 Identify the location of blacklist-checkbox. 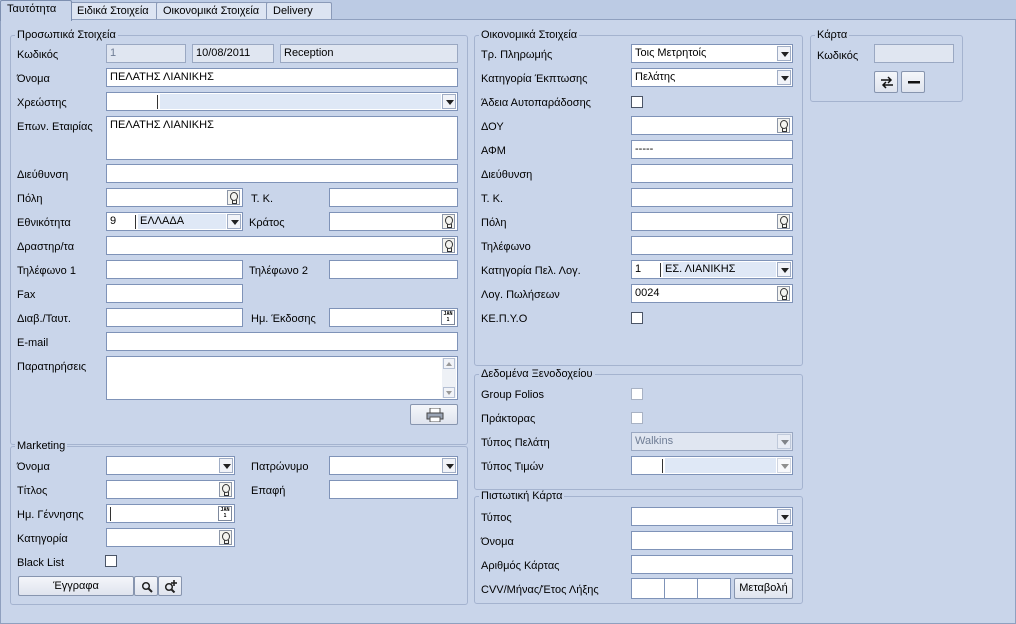
(111, 561).